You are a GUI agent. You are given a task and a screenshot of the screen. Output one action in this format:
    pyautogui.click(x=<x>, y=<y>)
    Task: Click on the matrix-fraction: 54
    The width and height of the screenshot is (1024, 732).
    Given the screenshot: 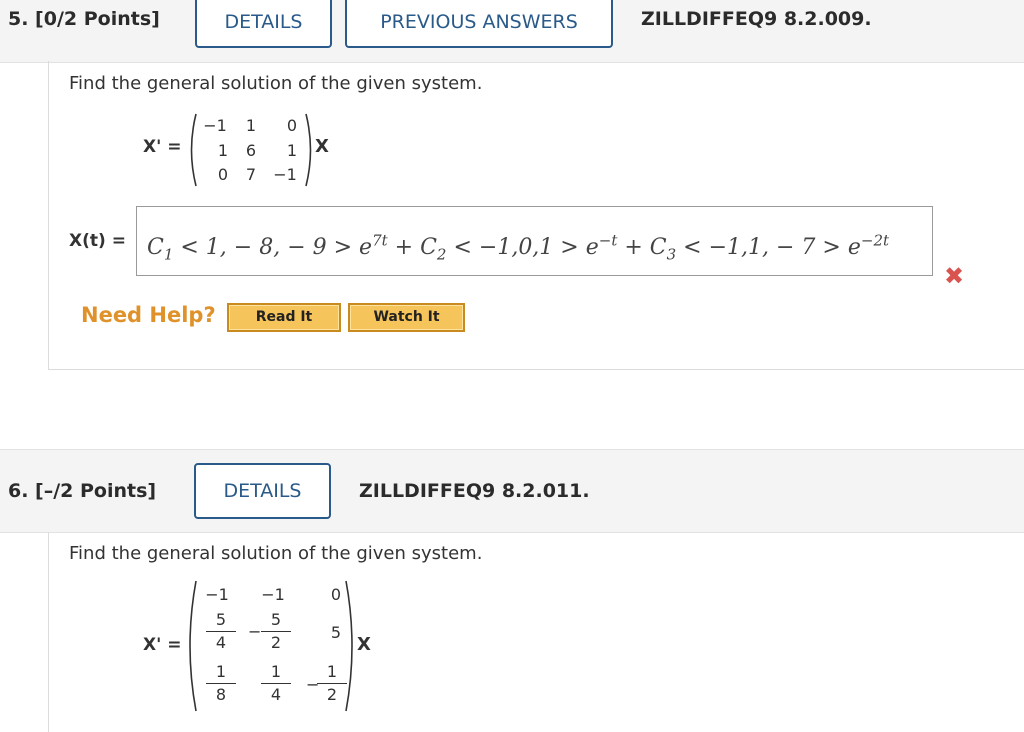 What is the action you would take?
    pyautogui.click(x=221, y=631)
    